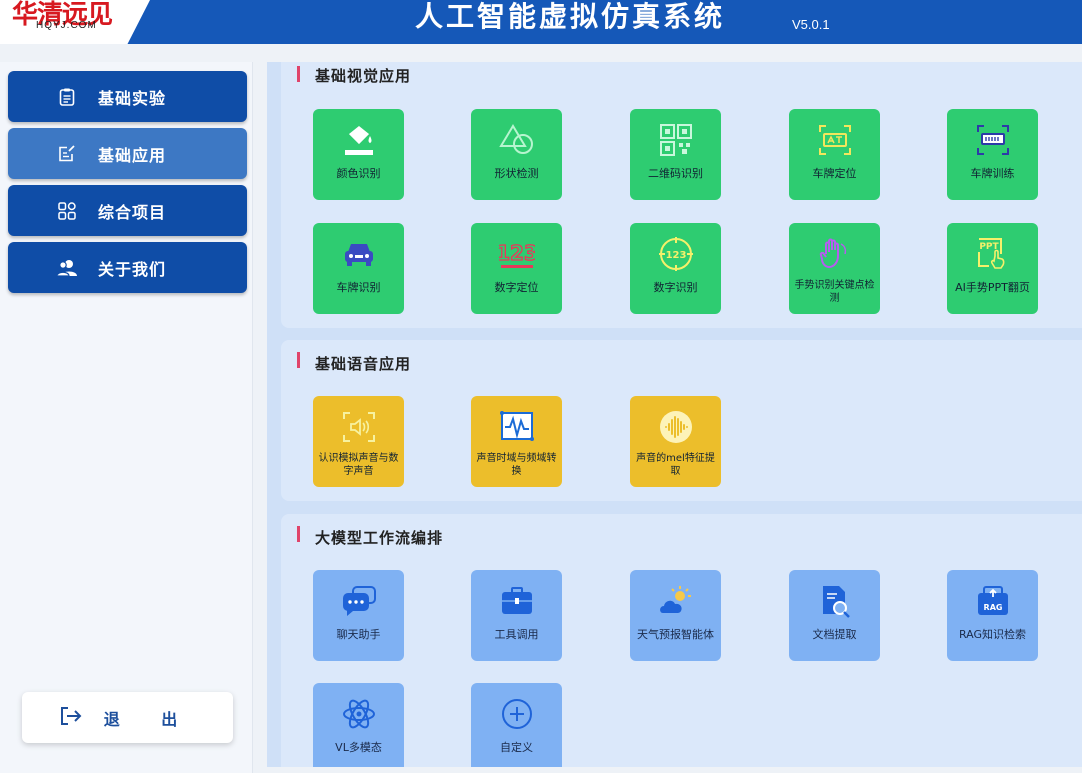 This screenshot has width=1082, height=773. Describe the element at coordinates (132, 212) in the screenshot. I see `sidebar-item-label: 综合项目` at that location.